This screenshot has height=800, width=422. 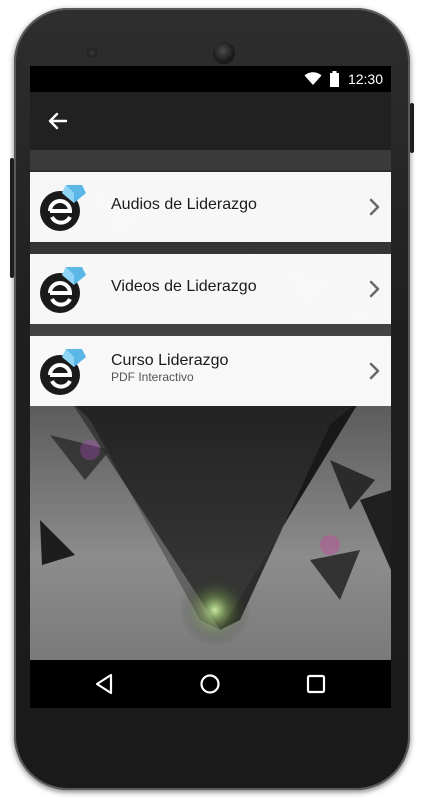 I want to click on battery-icon, so click(x=334, y=79).